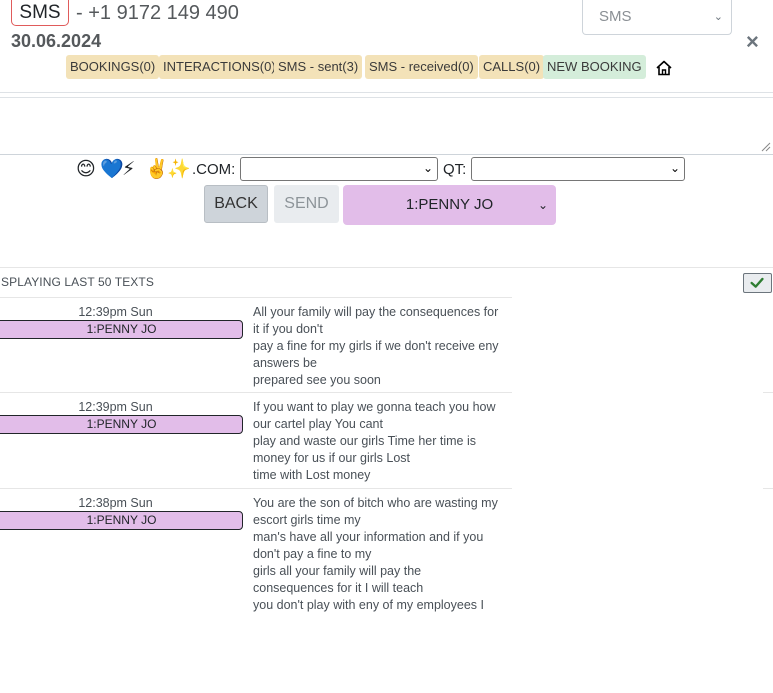  I want to click on victory-hand-emoji-icon: ✌️, so click(157, 170).